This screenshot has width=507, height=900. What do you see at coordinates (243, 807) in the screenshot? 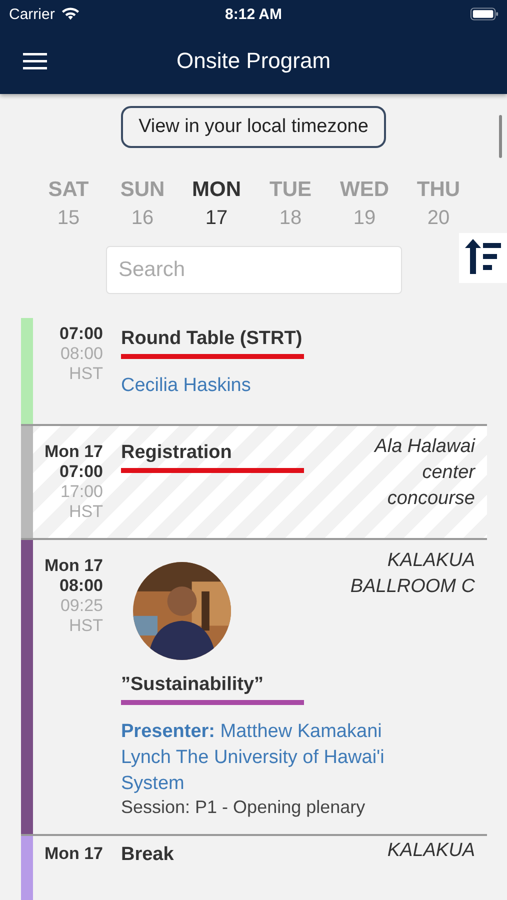
I see `session-label: Session: P1 - Opening plenary` at bounding box center [243, 807].